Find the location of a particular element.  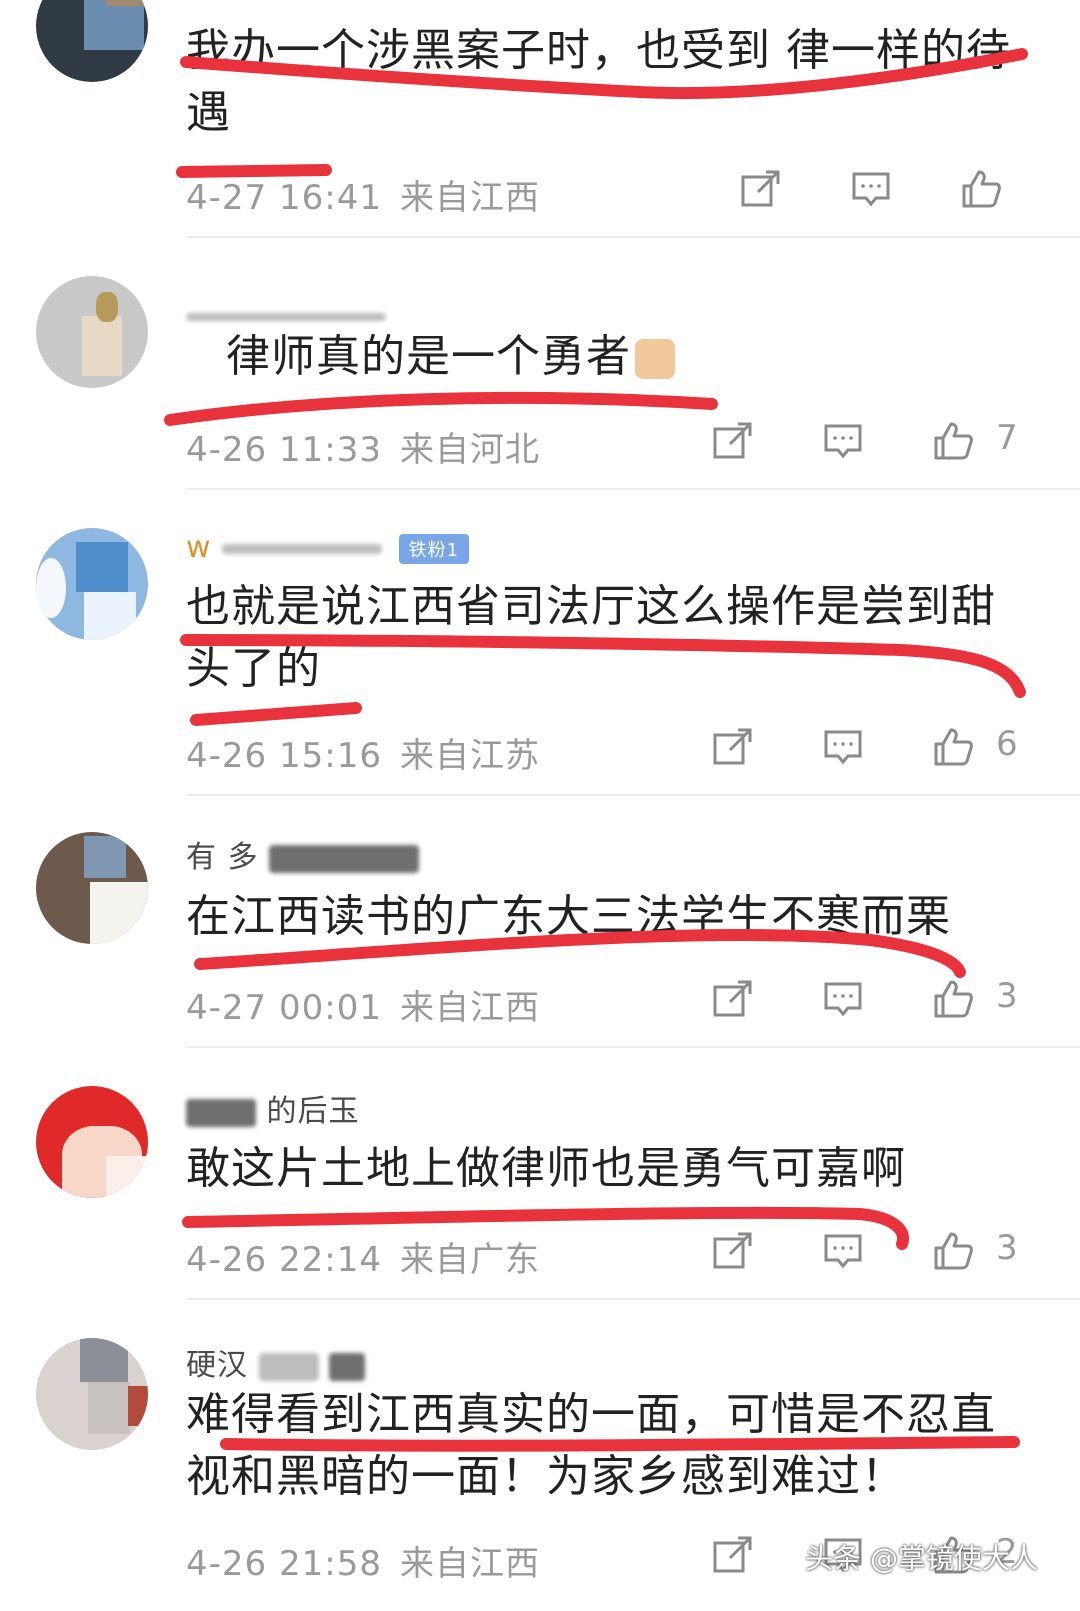

thumbs-up-emoji-icon is located at coordinates (655, 359).